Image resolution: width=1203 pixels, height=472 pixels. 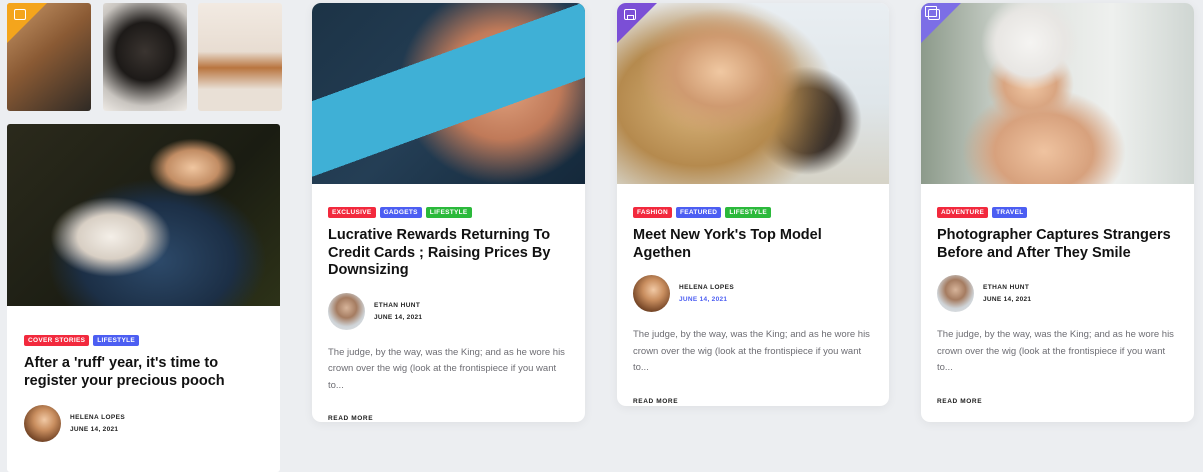 I want to click on tag-list: ADVENTURE TRAVEL, so click(x=1057, y=212).